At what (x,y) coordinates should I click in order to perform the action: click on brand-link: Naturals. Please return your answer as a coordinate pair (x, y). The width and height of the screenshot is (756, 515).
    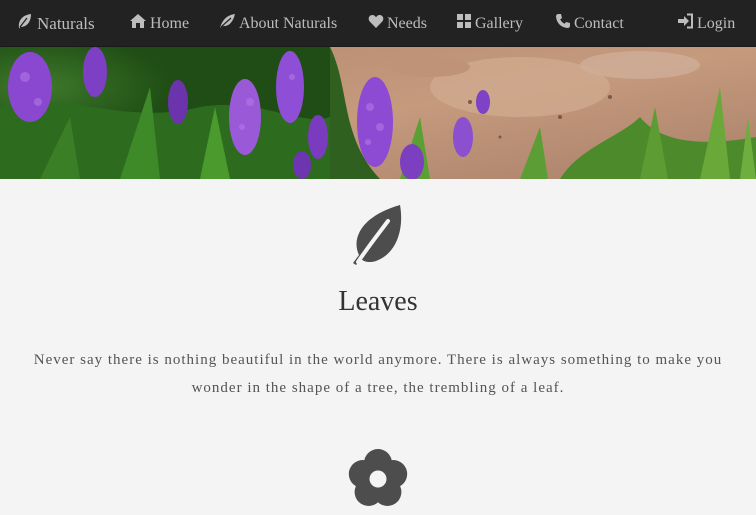
    Looking at the image, I should click on (55, 23).